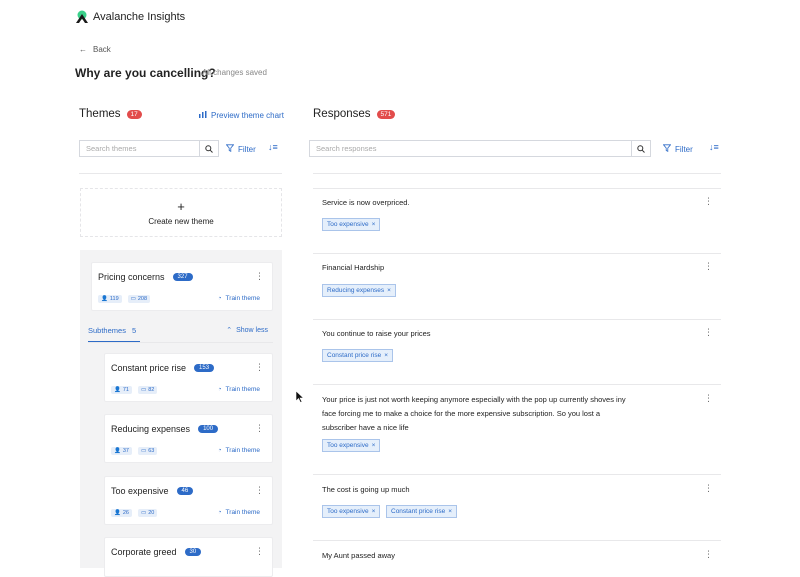 The height and width of the screenshot is (577, 800). Describe the element at coordinates (102, 49) in the screenshot. I see `back-label: Back` at that location.